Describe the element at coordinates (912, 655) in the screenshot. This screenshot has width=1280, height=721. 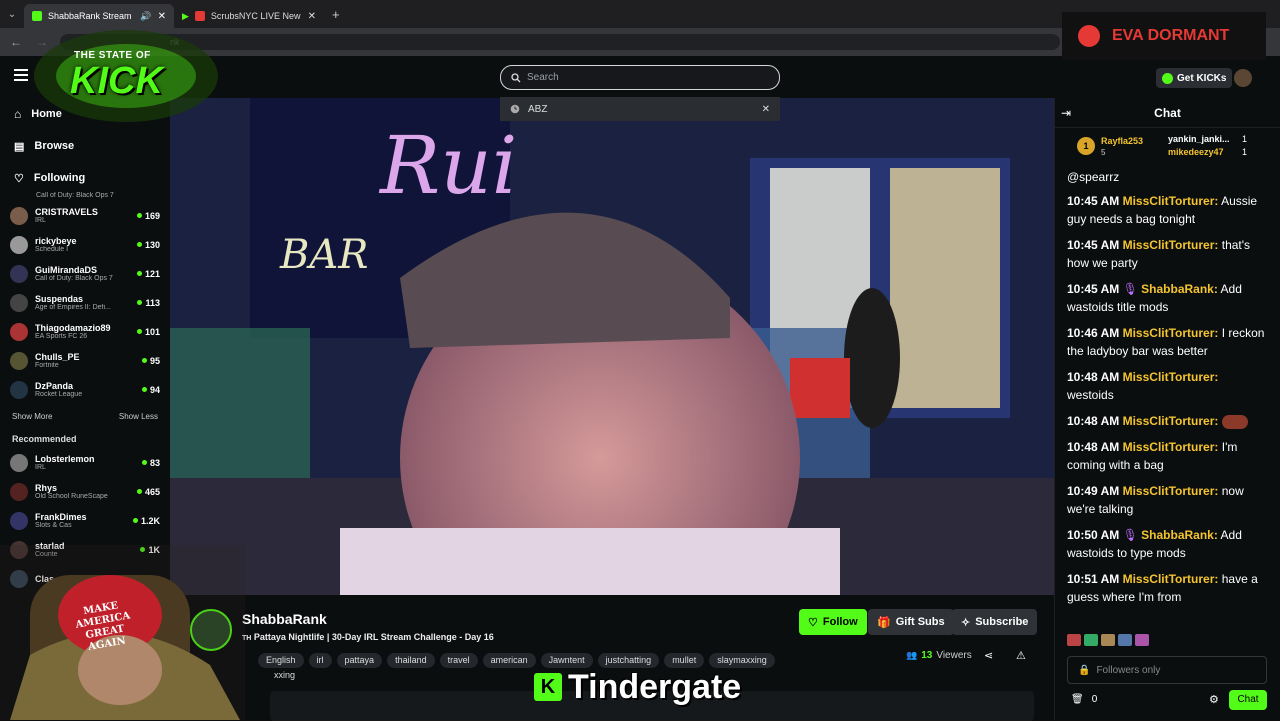
I see `viewers-icon: 👥` at that location.